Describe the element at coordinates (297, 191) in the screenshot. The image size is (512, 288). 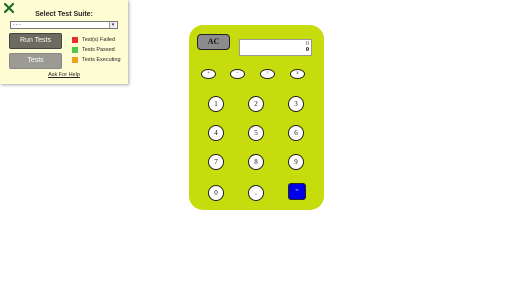
I see `equals-button: =` at that location.